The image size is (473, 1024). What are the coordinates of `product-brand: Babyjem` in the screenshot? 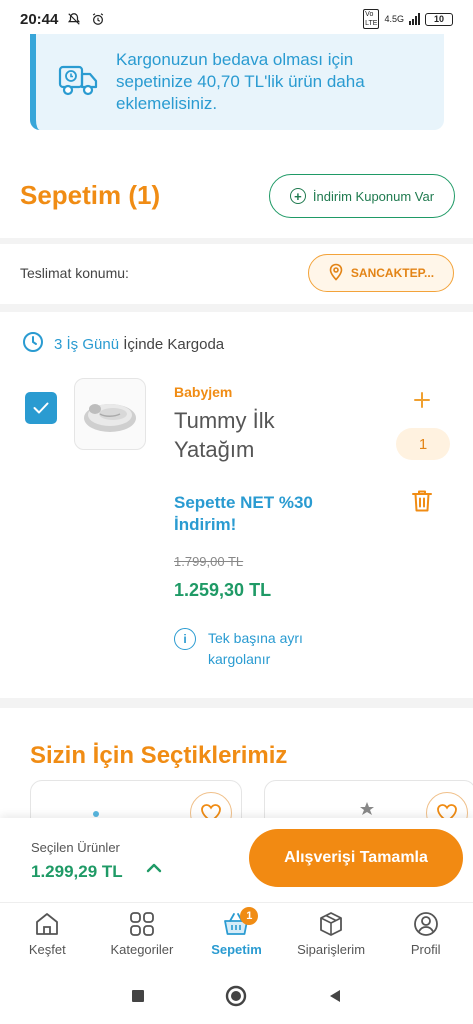 It's located at (203, 392).